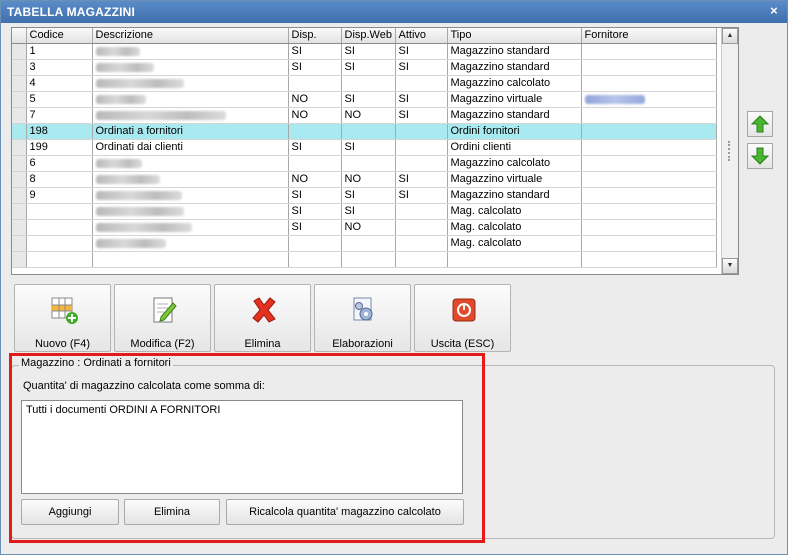 The width and height of the screenshot is (788, 555). Describe the element at coordinates (59, 179) in the screenshot. I see `cell-codice: 8` at that location.